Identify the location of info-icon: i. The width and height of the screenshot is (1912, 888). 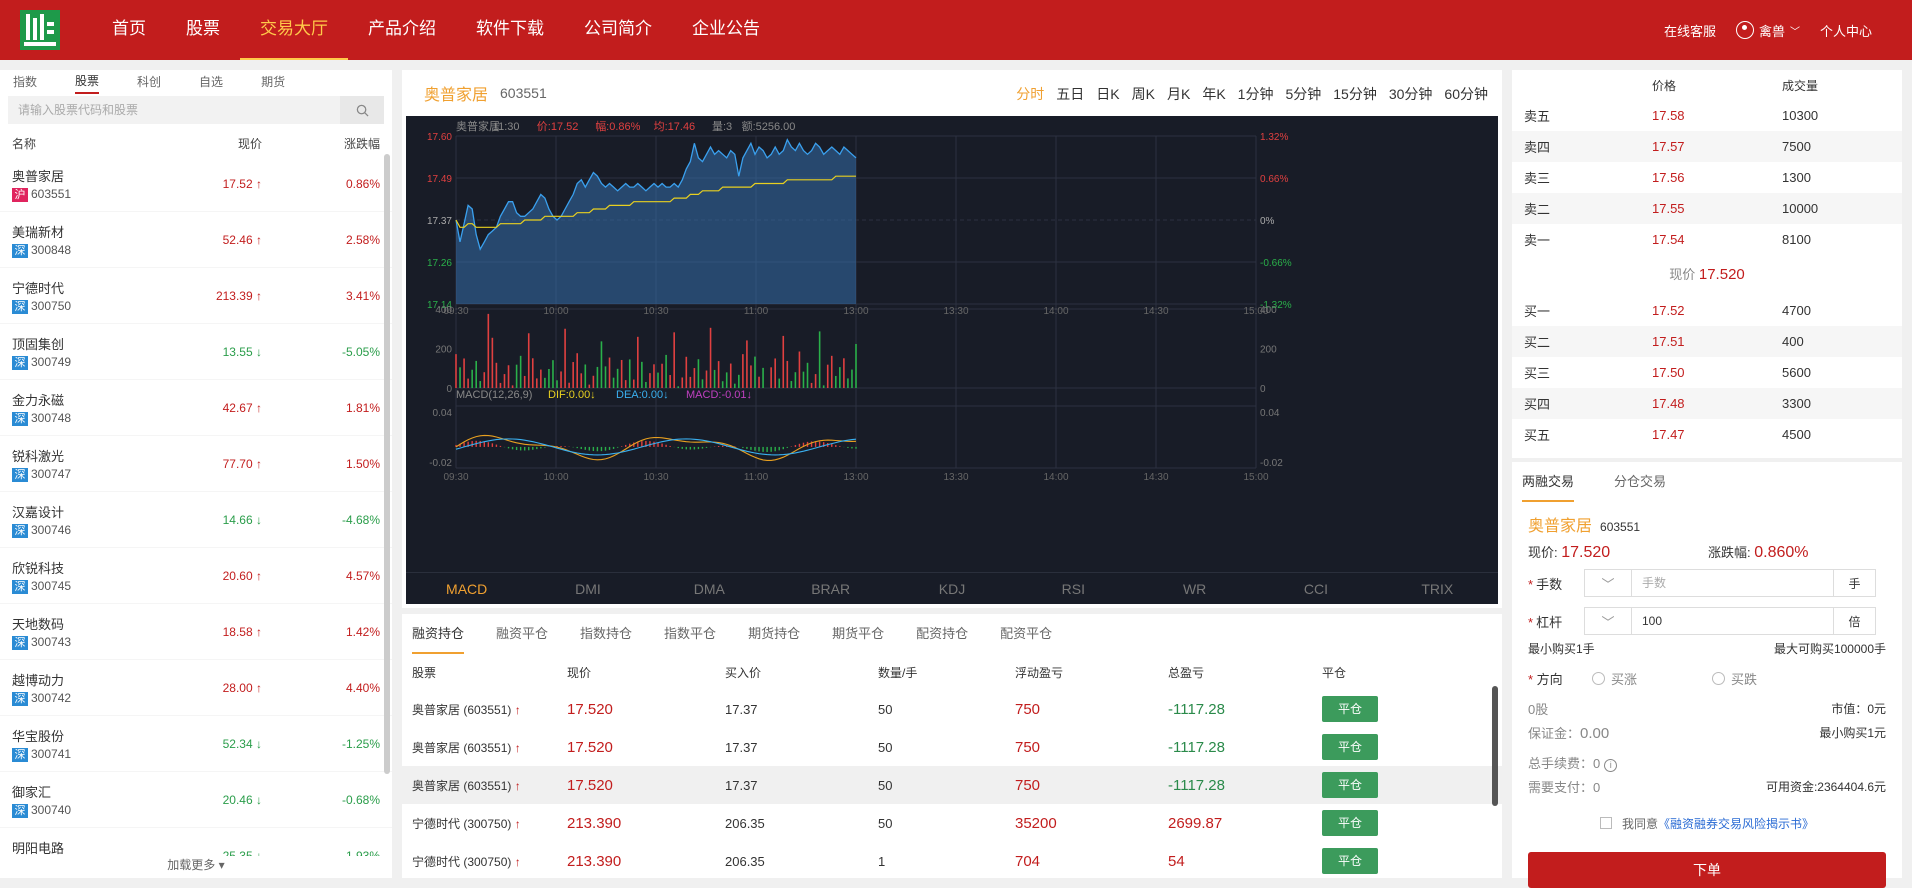
(1610, 765).